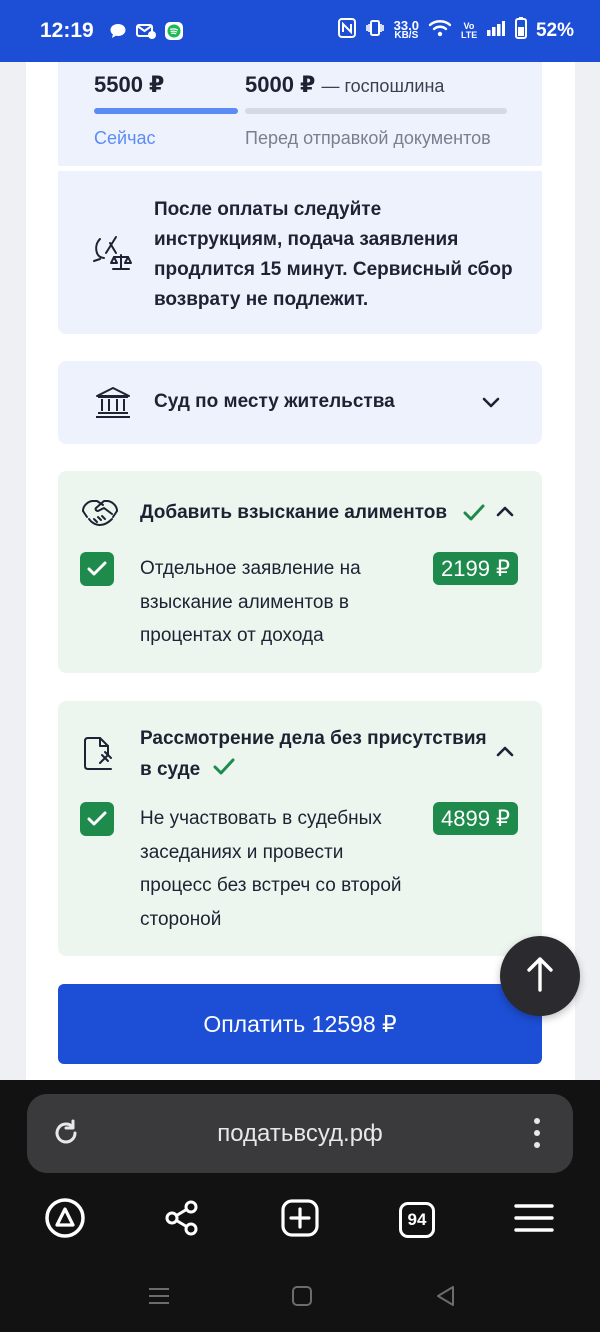 This screenshot has width=600, height=1332. I want to click on chevron-down-icon, so click(491, 404).